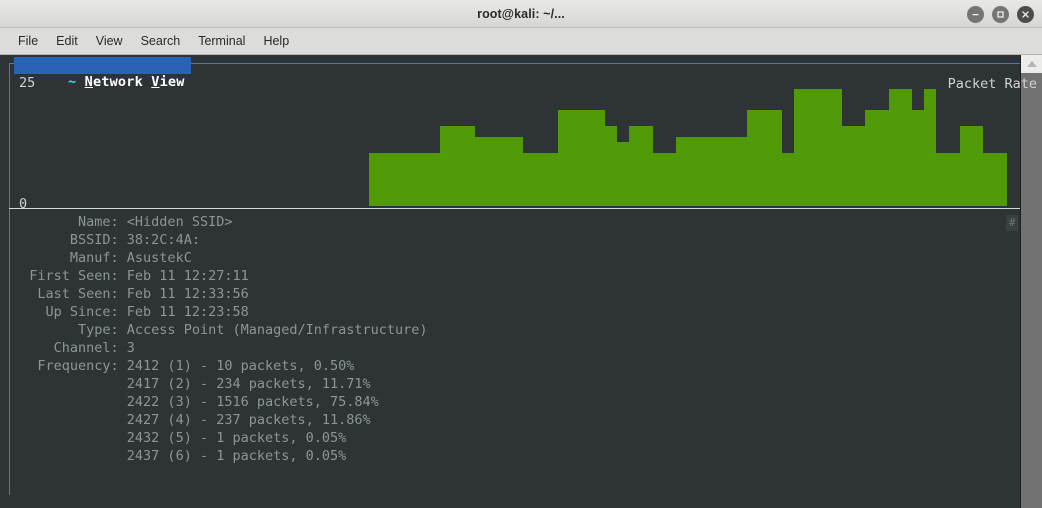 This screenshot has width=1042, height=508. What do you see at coordinates (236, 456) in the screenshot?
I see `detail-value: 2437 (6) - 1 packets, 0.05%` at bounding box center [236, 456].